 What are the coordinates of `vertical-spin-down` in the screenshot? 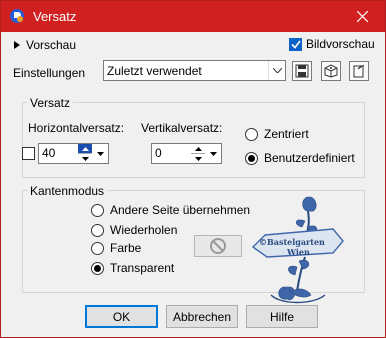 It's located at (198, 158).